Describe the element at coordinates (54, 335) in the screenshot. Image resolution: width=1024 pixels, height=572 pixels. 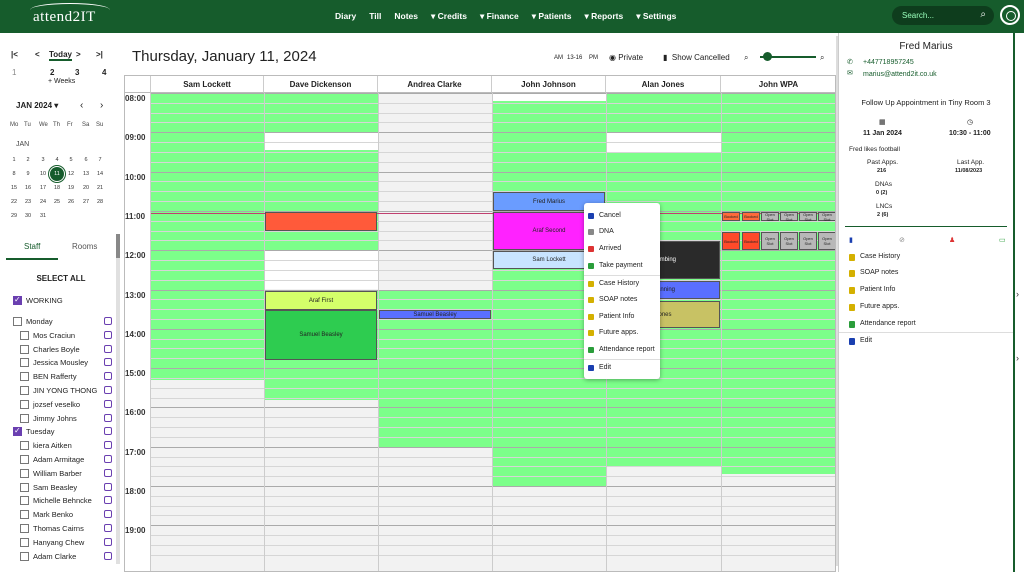
I see `staff-item: Mos Craciun` at that location.